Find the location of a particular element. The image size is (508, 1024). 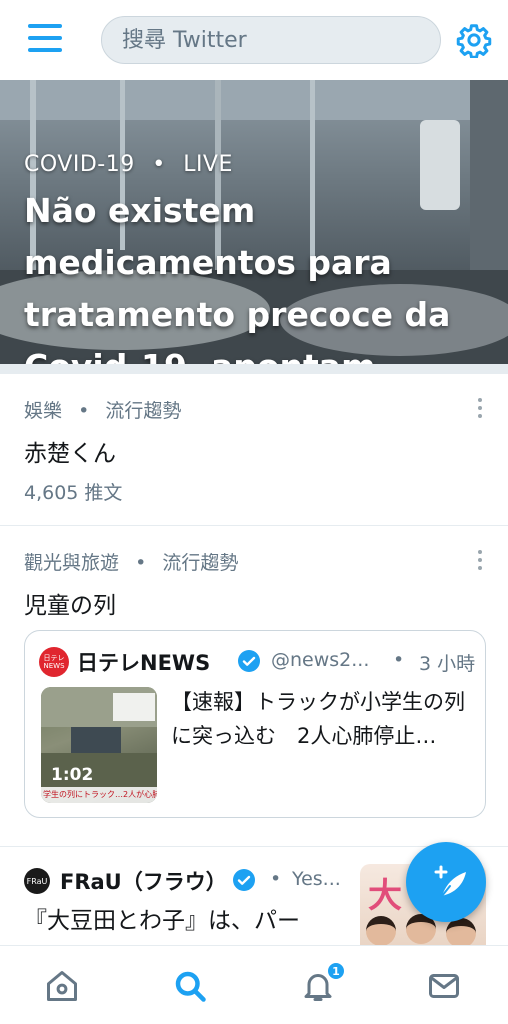

trend-tweet-count: 4,605 推文 is located at coordinates (73, 493).